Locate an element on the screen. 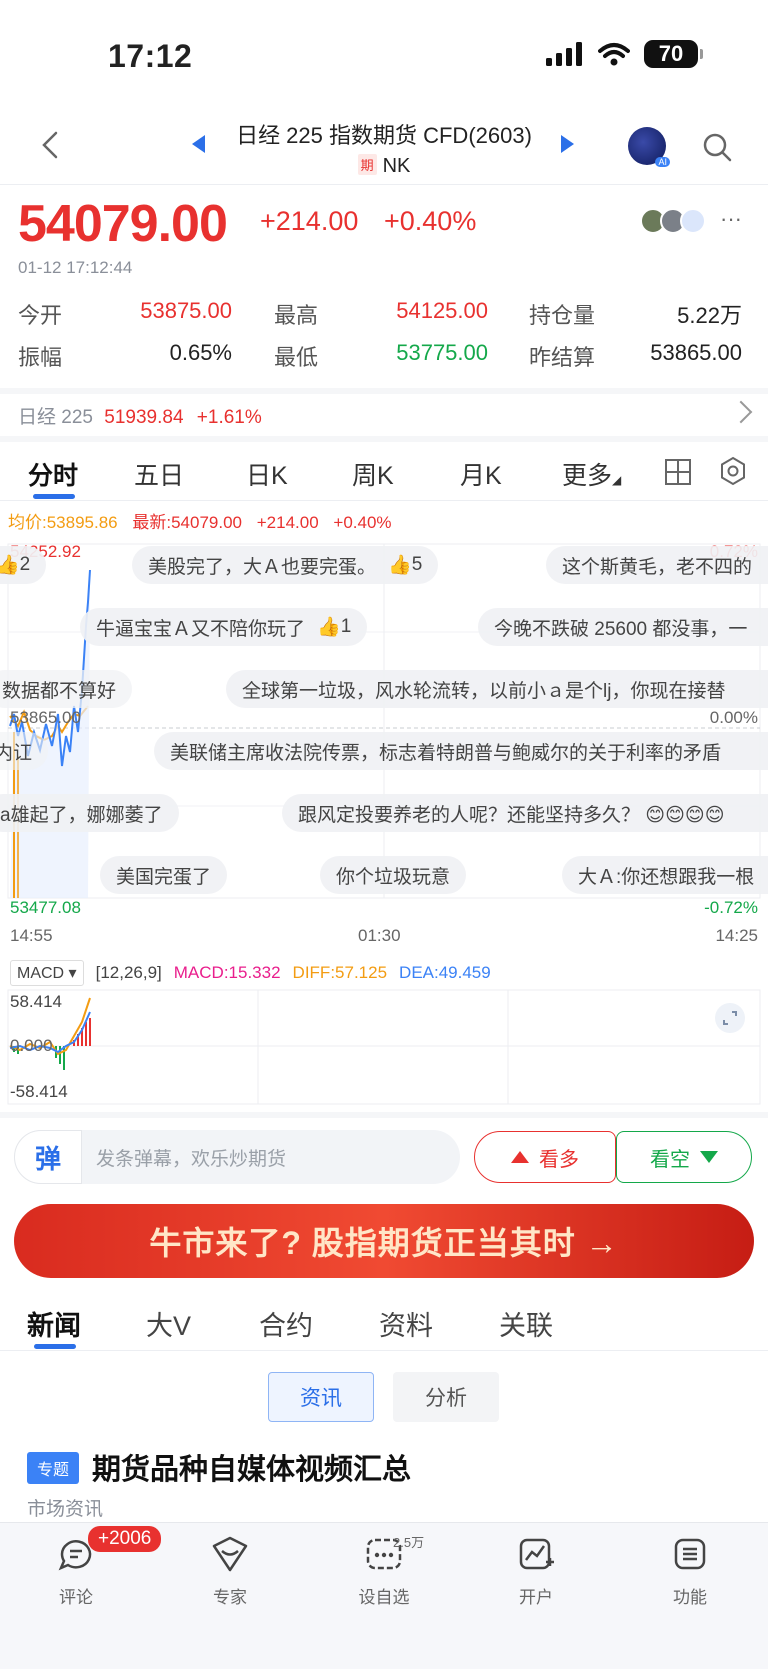 The image size is (768, 1669). danmu-bubble: a雄起了，娜娜萎了 is located at coordinates (89, 813).